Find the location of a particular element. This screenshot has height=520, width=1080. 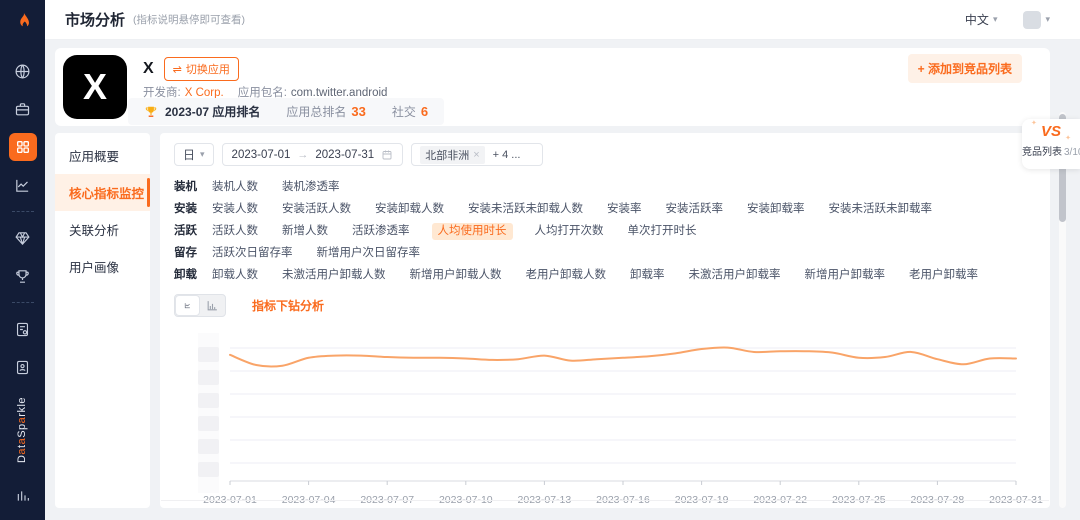

brand-name: DataSparkle is located at coordinates (22, 430).